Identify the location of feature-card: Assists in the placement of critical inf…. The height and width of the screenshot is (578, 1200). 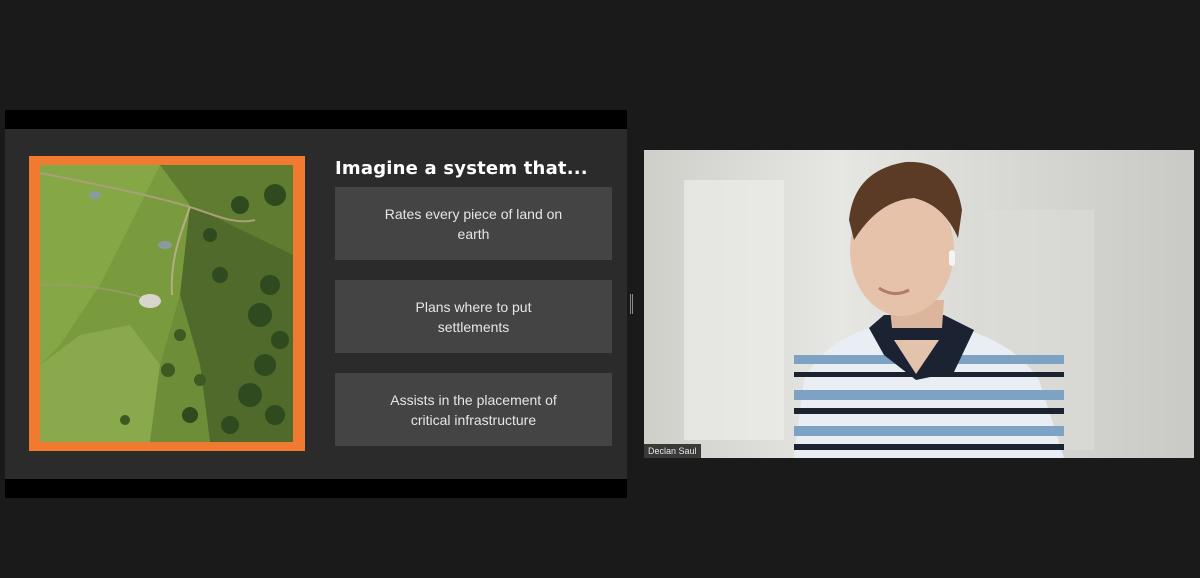
(473, 409).